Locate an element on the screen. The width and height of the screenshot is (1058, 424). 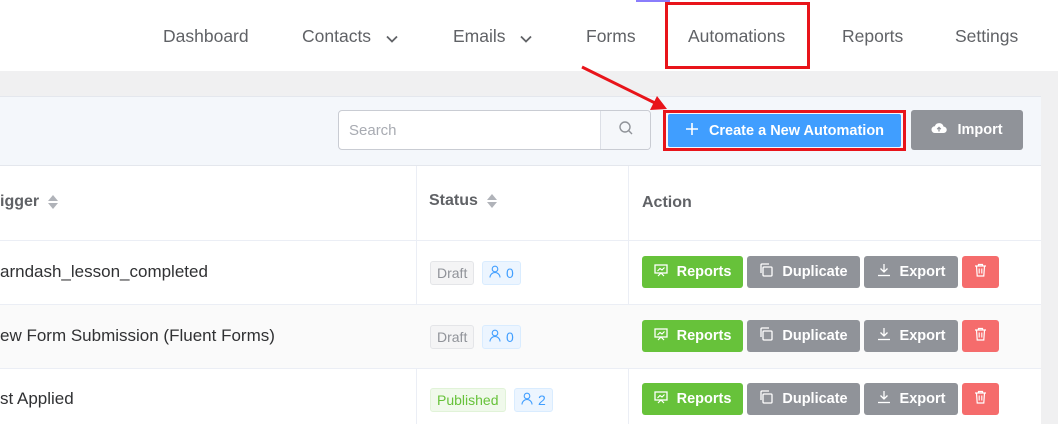
search-input is located at coordinates (469, 130).